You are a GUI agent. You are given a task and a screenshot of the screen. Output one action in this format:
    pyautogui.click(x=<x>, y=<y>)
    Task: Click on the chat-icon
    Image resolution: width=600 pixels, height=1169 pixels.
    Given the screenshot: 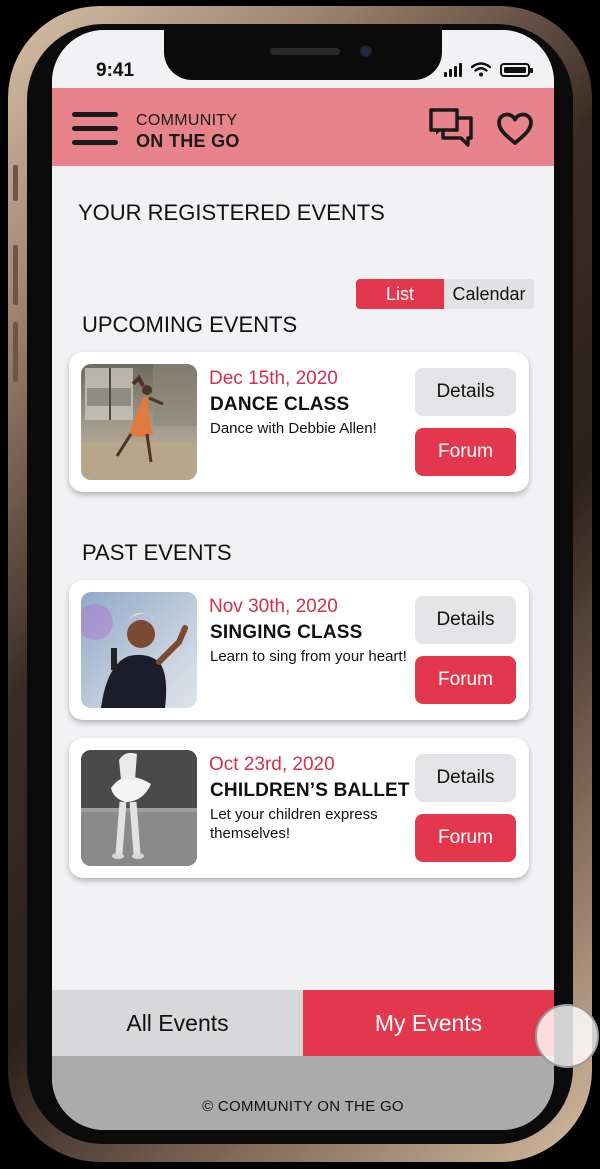 What is the action you would take?
    pyautogui.click(x=451, y=129)
    